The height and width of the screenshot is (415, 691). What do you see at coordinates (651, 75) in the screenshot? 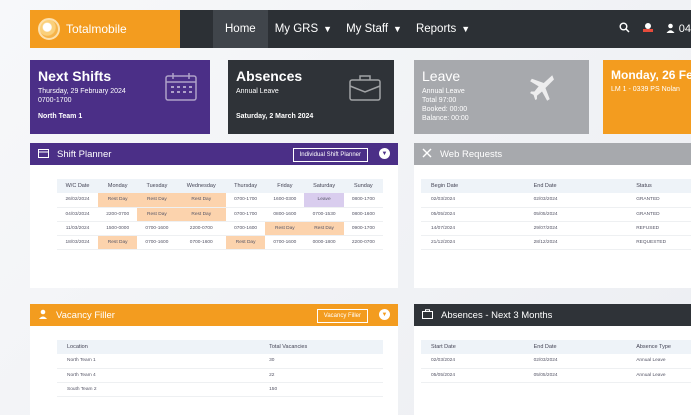
I see `date-title: Monday, 26 Feb` at bounding box center [651, 75].